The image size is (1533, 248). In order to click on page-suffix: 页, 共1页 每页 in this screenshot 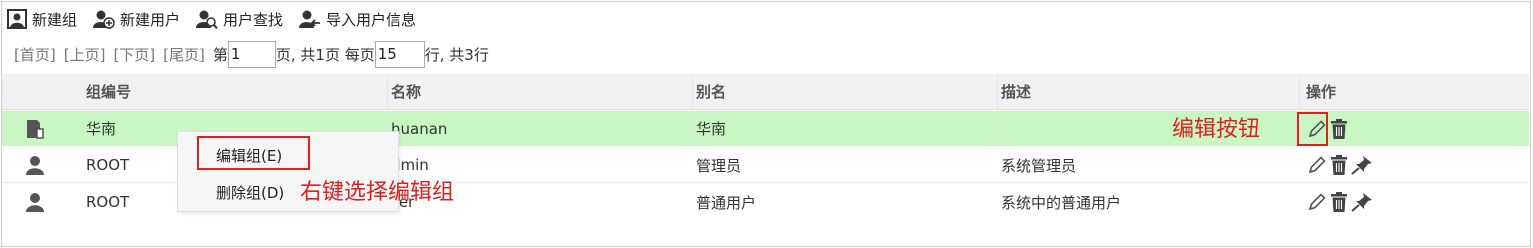, I will do `click(325, 54)`.